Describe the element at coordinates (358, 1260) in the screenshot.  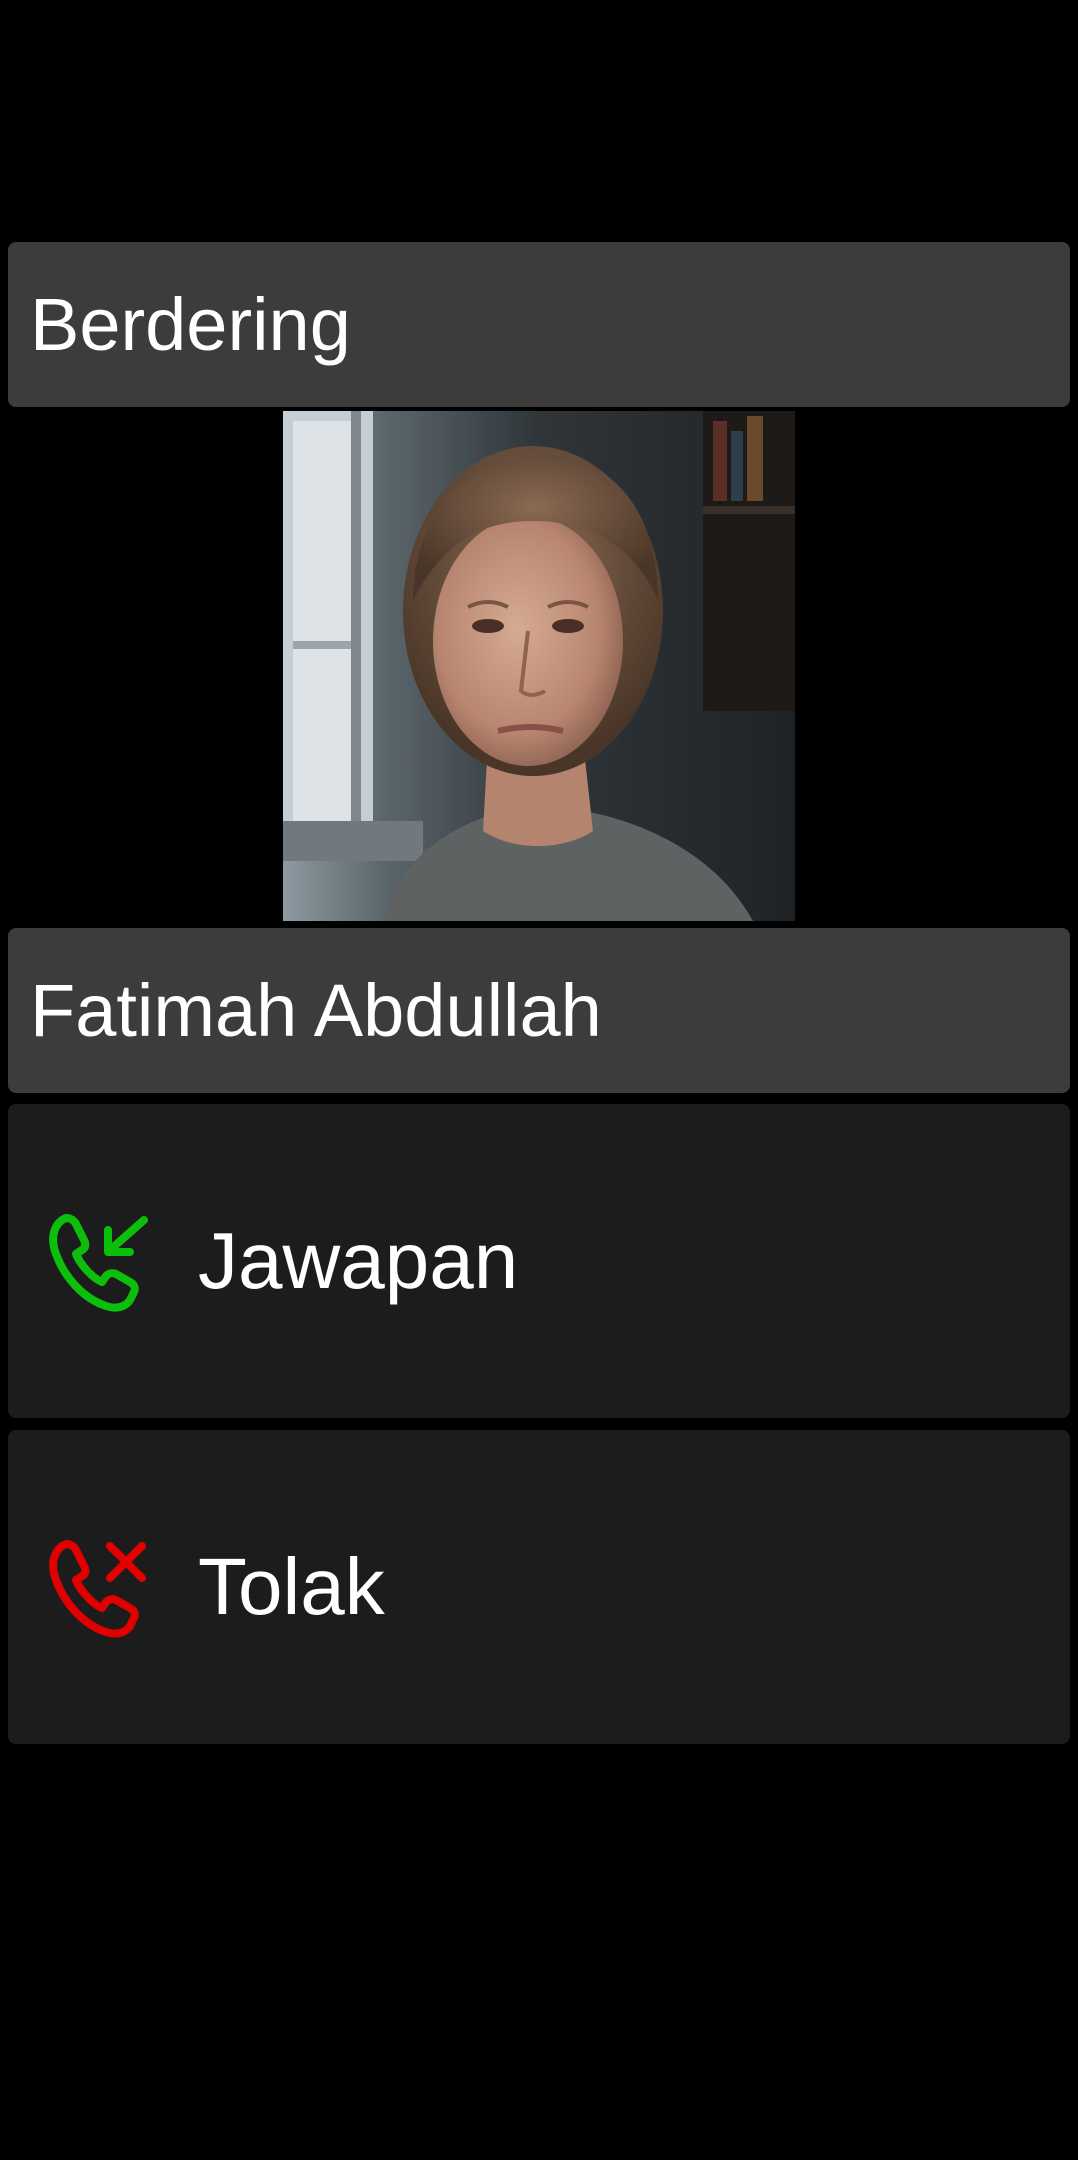
I see `answer-label: Jawapan` at that location.